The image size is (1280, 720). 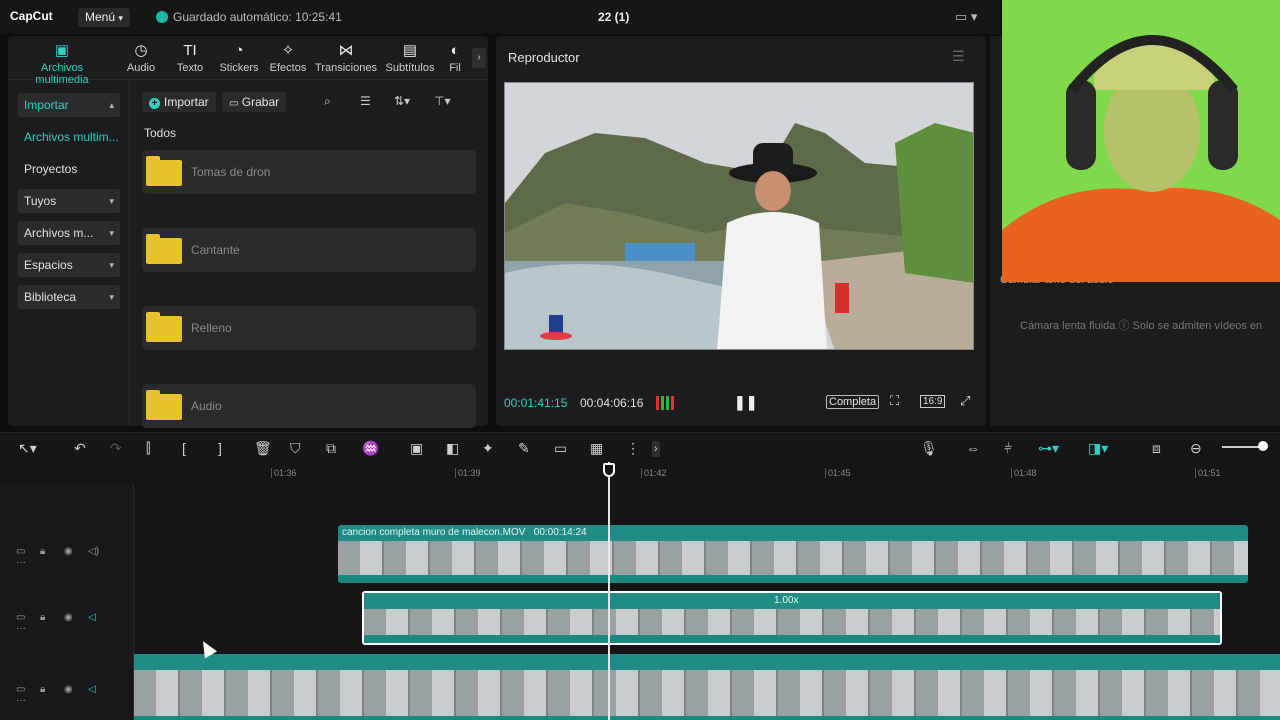 I want to click on tab-filters: ◐ Fil, so click(x=455, y=58).